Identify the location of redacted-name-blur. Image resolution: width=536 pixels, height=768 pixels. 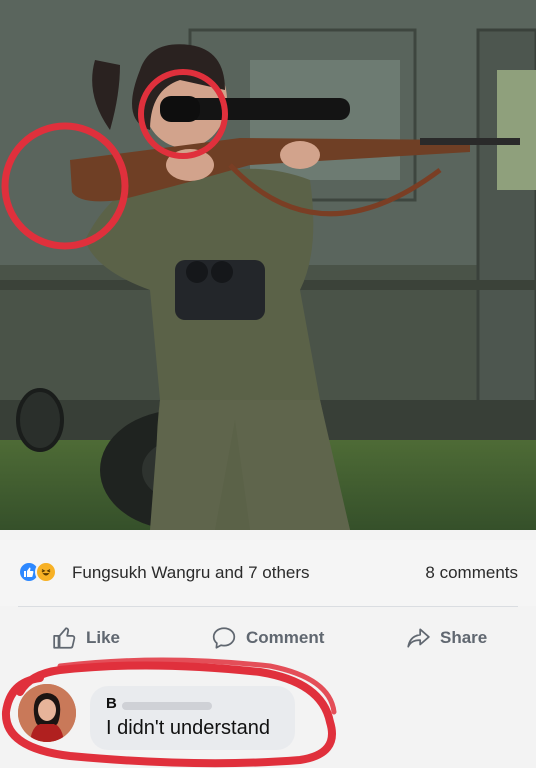
(167, 706).